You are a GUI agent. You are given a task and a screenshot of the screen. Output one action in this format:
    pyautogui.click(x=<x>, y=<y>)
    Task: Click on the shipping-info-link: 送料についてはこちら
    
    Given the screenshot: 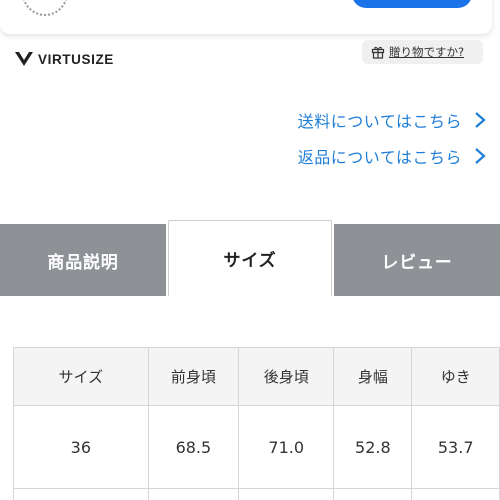 What is the action you would take?
    pyautogui.click(x=392, y=120)
    